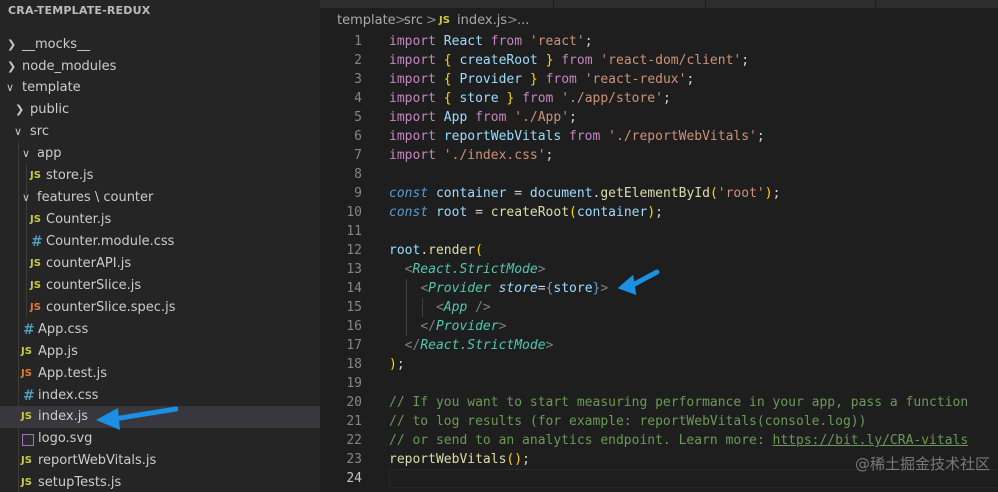  Describe the element at coordinates (160, 17) in the screenshot. I see `explorer-title: CRA-TEMPLATE-REDUX` at that location.